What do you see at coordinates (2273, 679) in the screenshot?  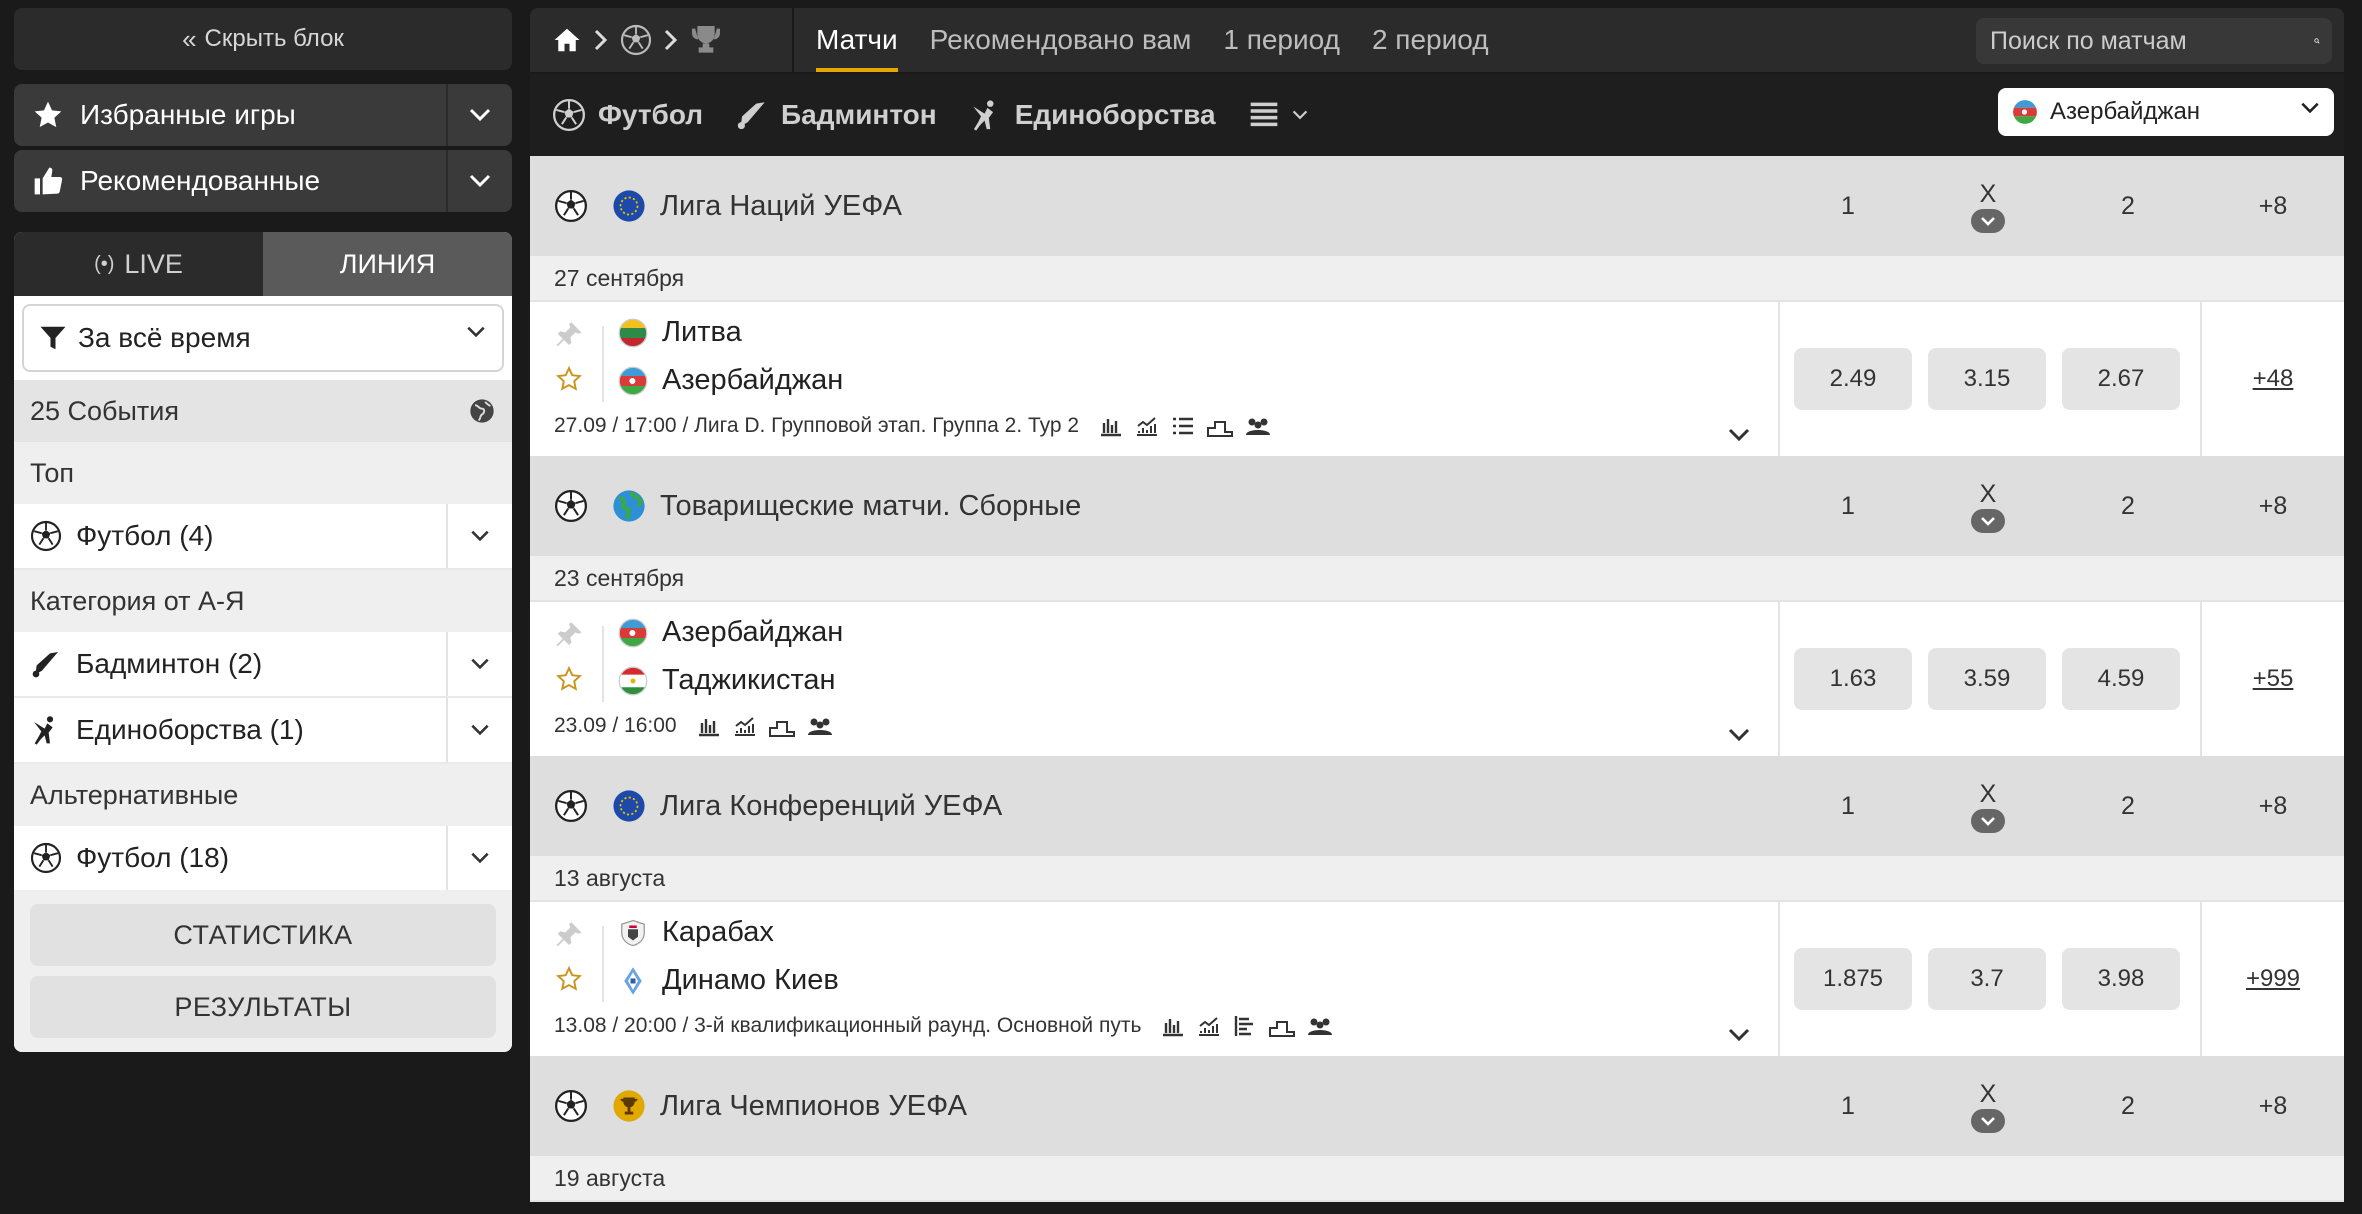 I see `more-markets-link: +55` at bounding box center [2273, 679].